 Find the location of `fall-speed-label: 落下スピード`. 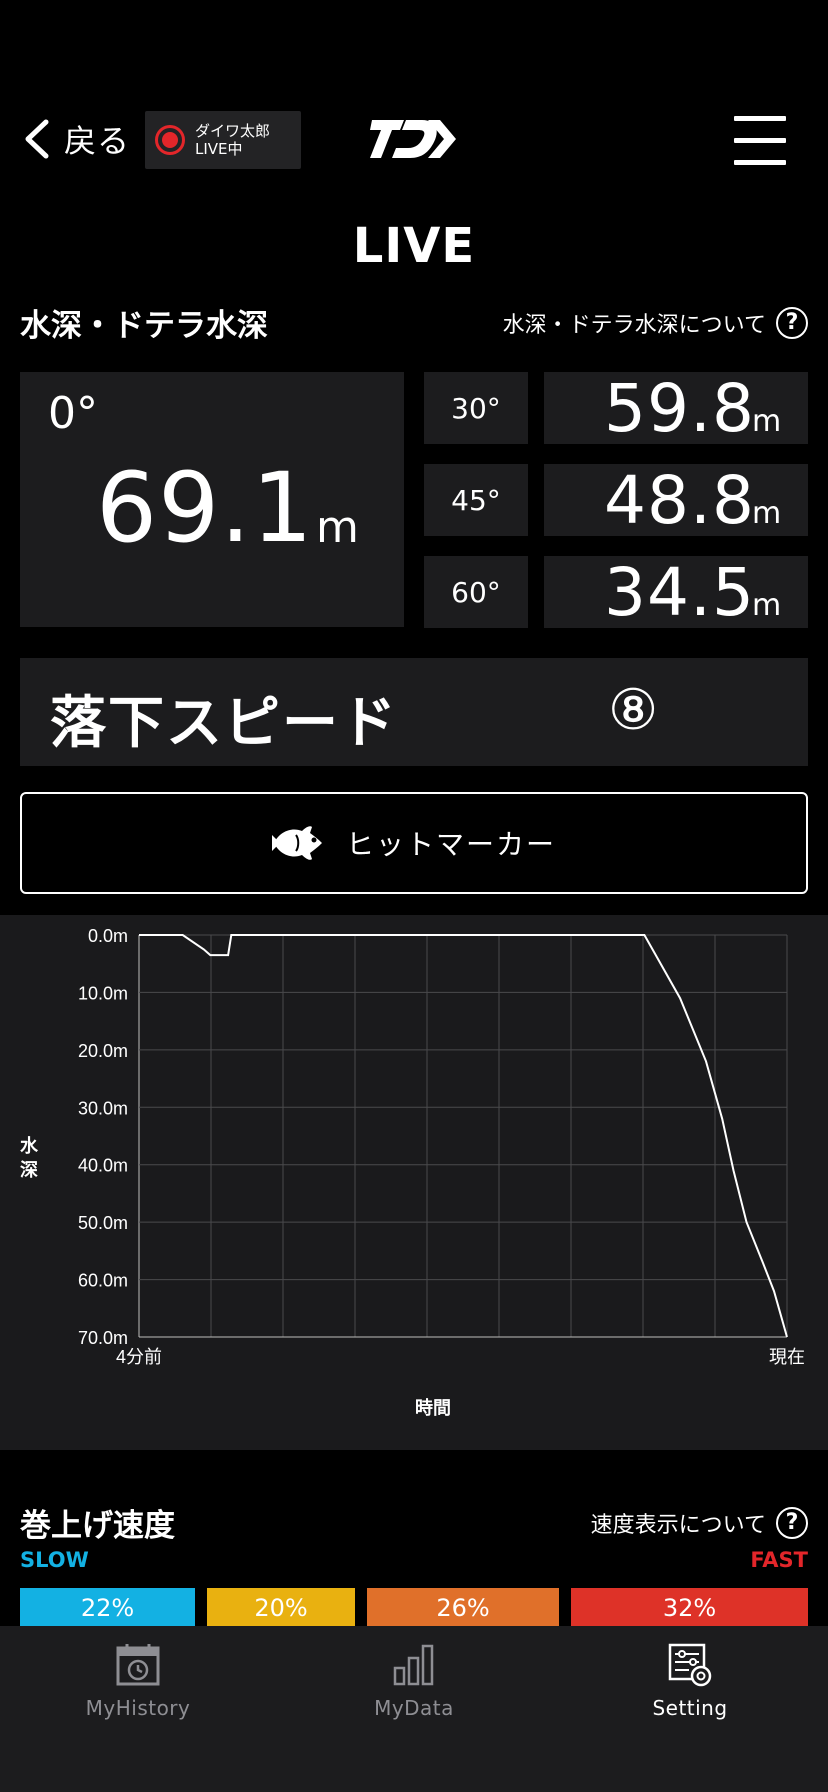

fall-speed-label: 落下スピード is located at coordinates (224, 723).